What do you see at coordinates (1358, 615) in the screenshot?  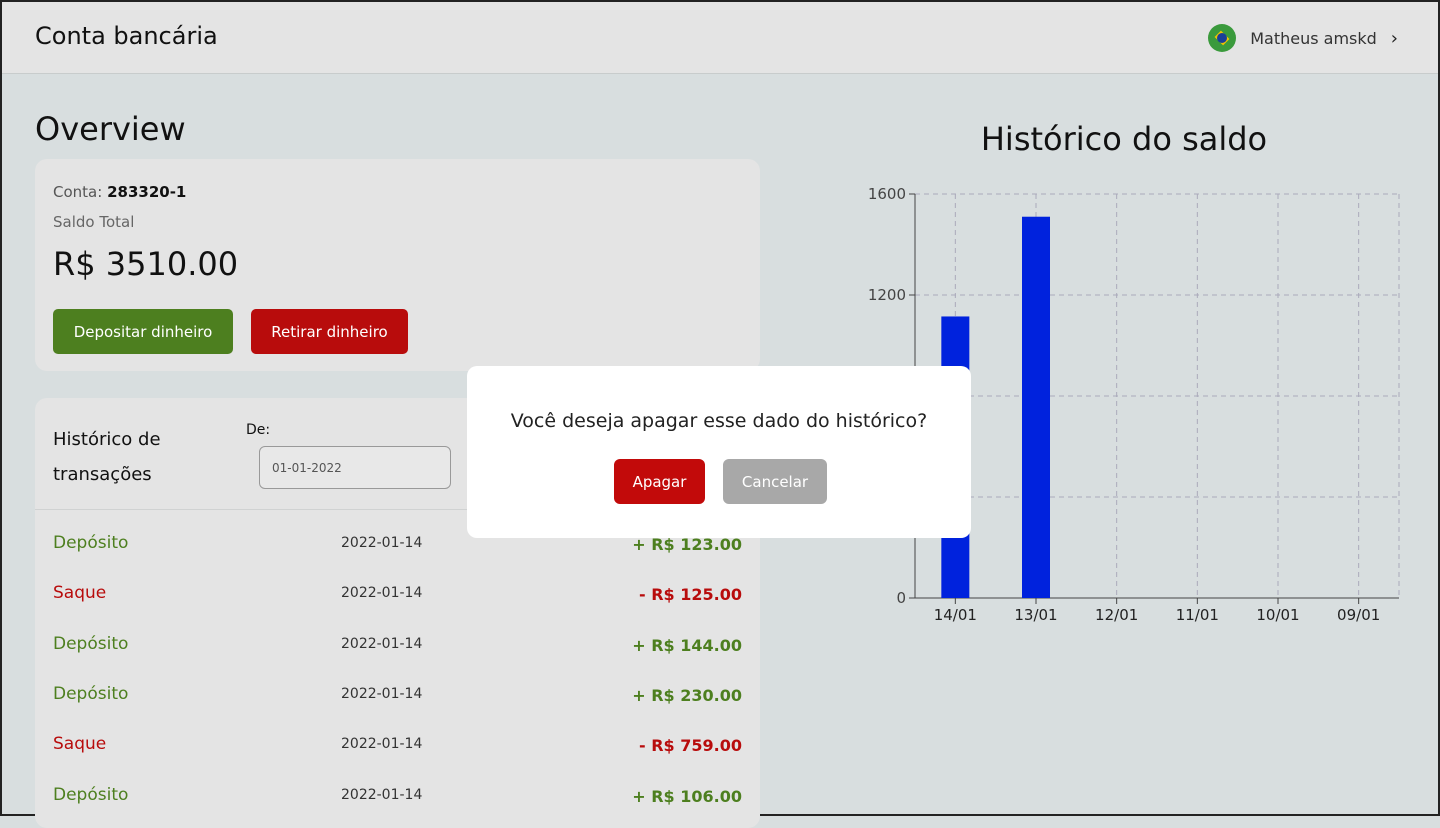 I see `x-tick-label: 09/01` at bounding box center [1358, 615].